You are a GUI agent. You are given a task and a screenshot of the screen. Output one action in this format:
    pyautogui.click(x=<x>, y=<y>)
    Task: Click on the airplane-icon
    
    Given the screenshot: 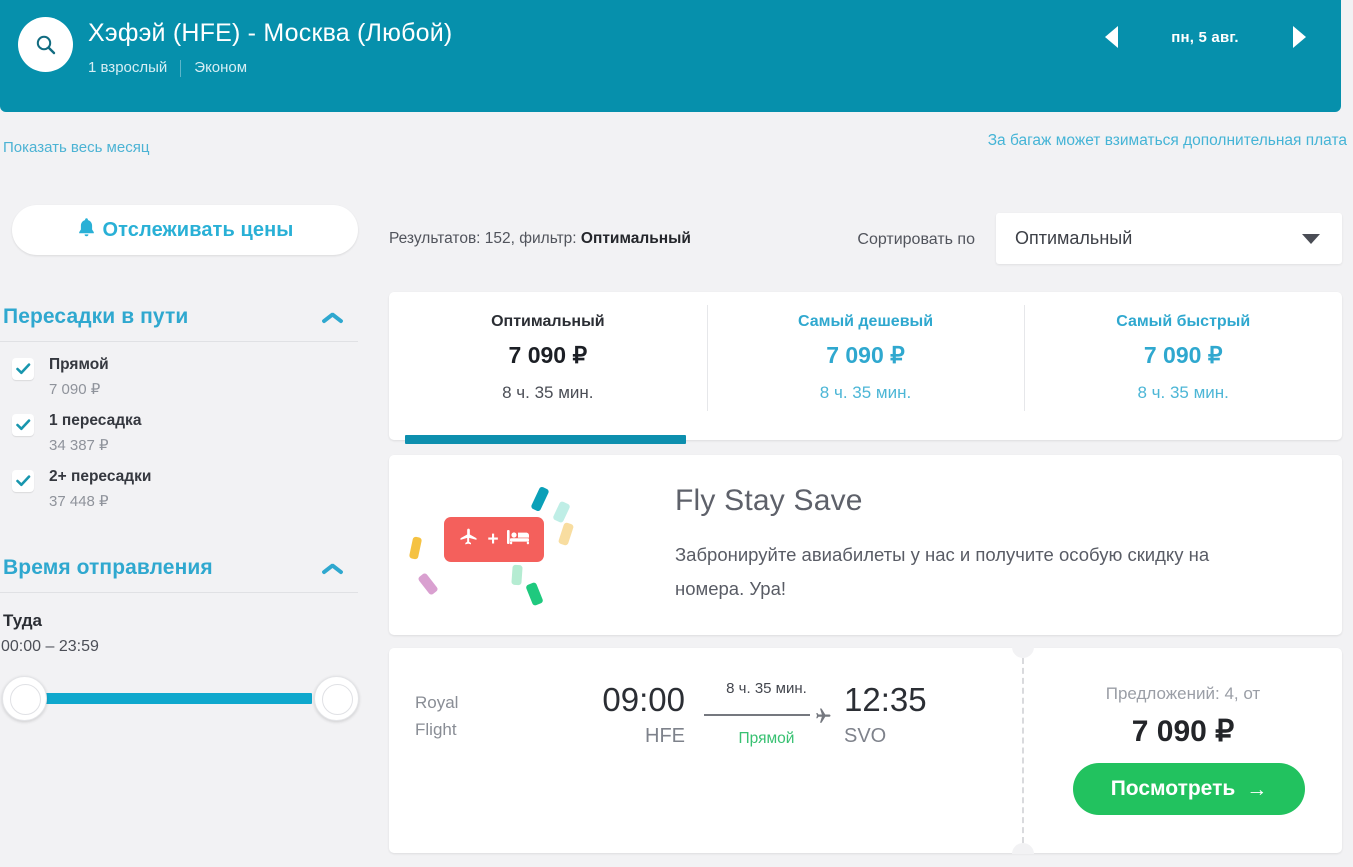 What is the action you would take?
    pyautogui.click(x=469, y=539)
    